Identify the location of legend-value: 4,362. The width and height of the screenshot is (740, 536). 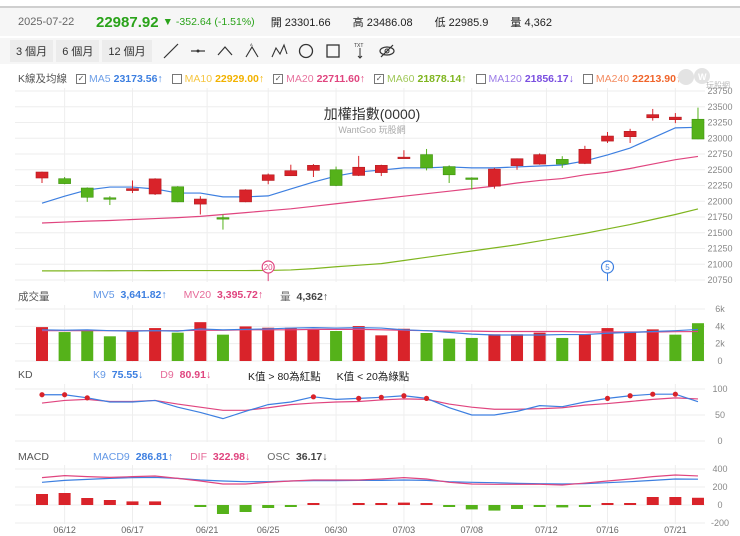
(309, 297).